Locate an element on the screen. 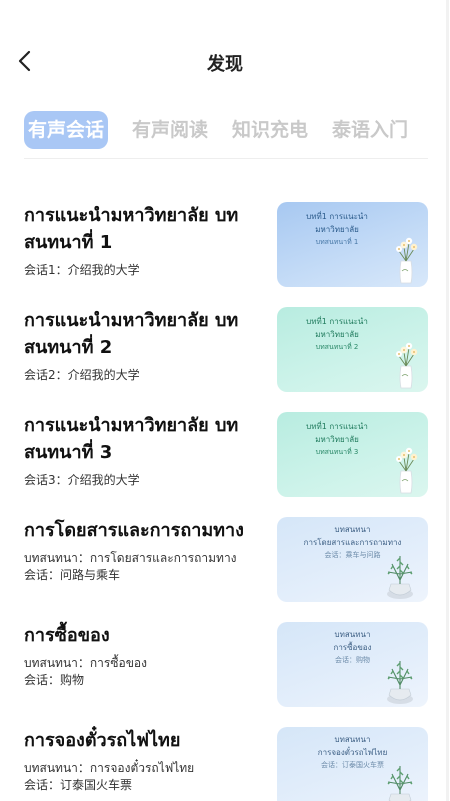 The image size is (450, 801). item-title: การซื้อของ is located at coordinates (67, 635).